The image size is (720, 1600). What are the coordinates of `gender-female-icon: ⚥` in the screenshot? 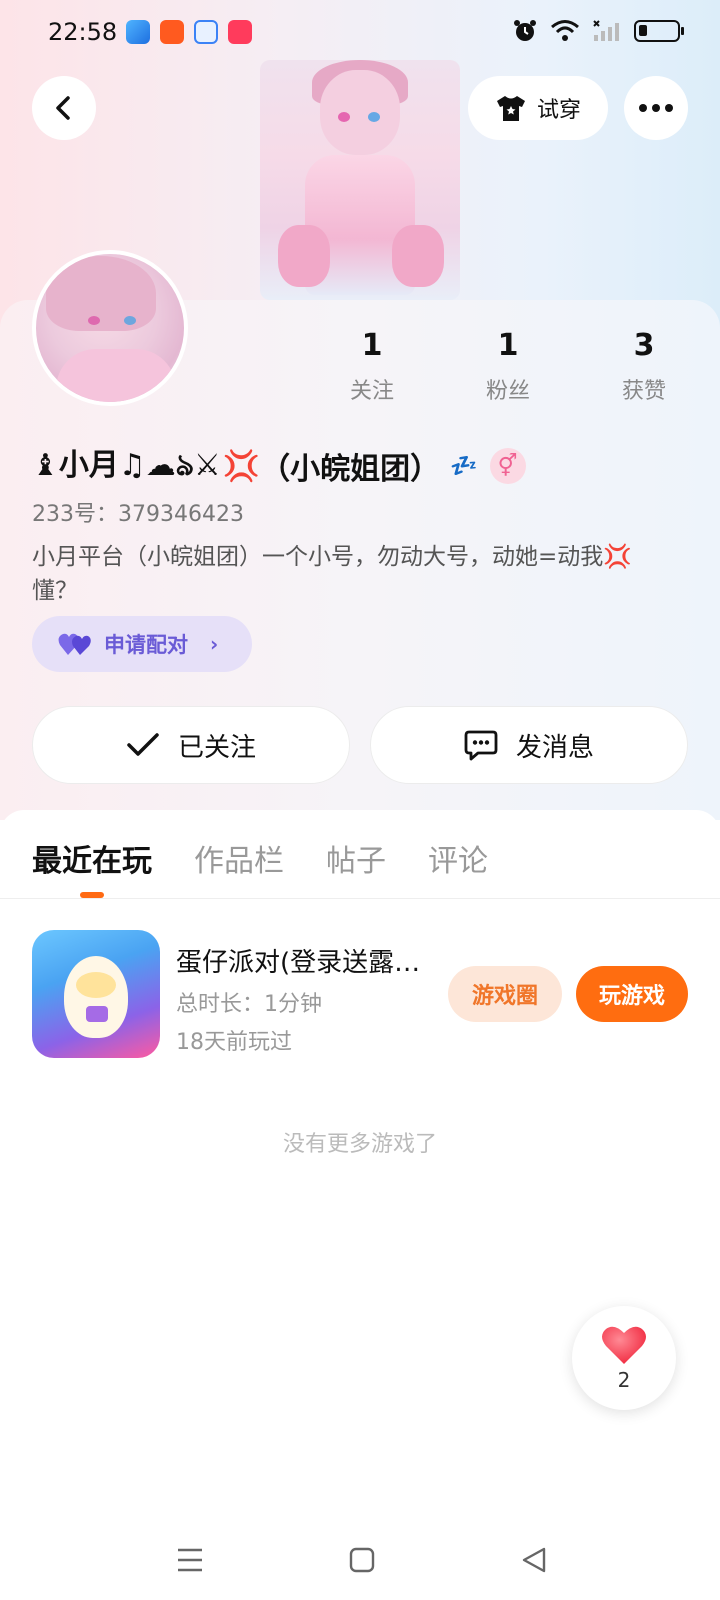 It's located at (507, 466).